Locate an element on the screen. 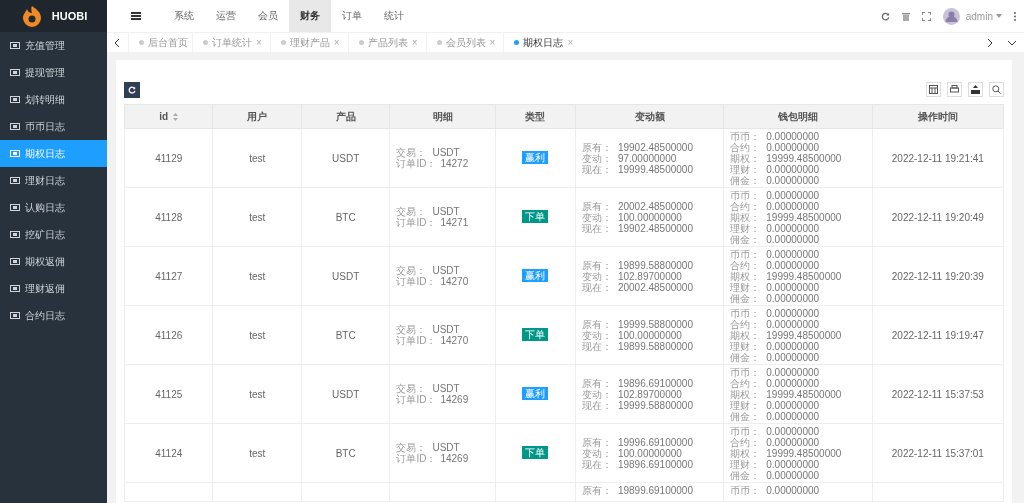 The height and width of the screenshot is (503, 1024). top-nav-item: 财务 is located at coordinates (310, 16).